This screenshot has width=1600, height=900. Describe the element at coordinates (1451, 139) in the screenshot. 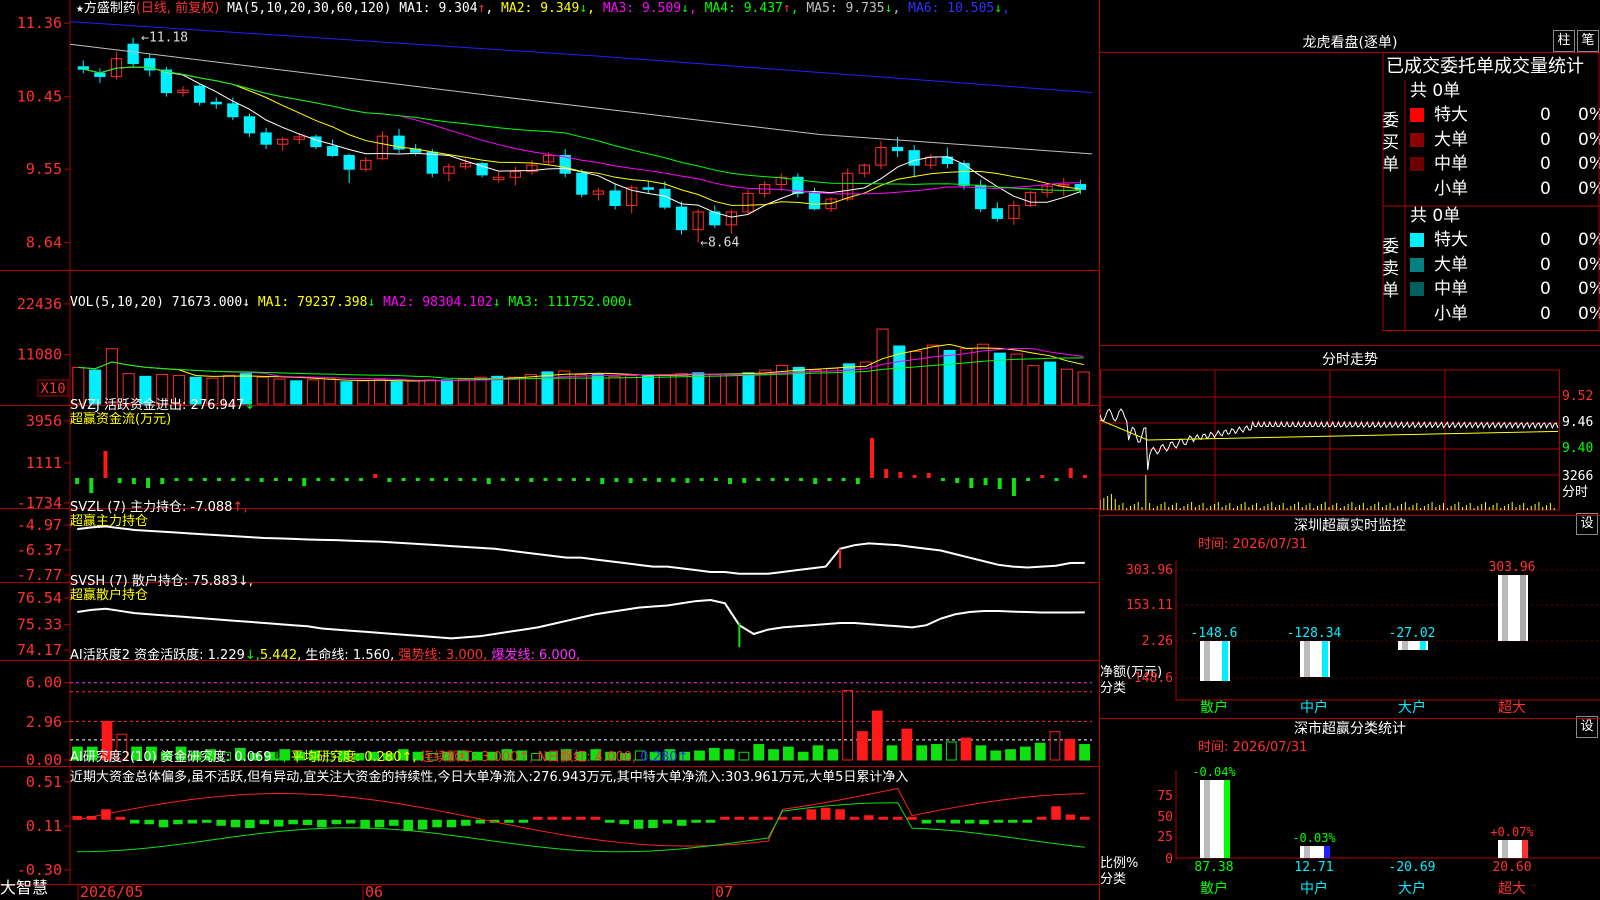

I see `buy-label: 大单` at that location.